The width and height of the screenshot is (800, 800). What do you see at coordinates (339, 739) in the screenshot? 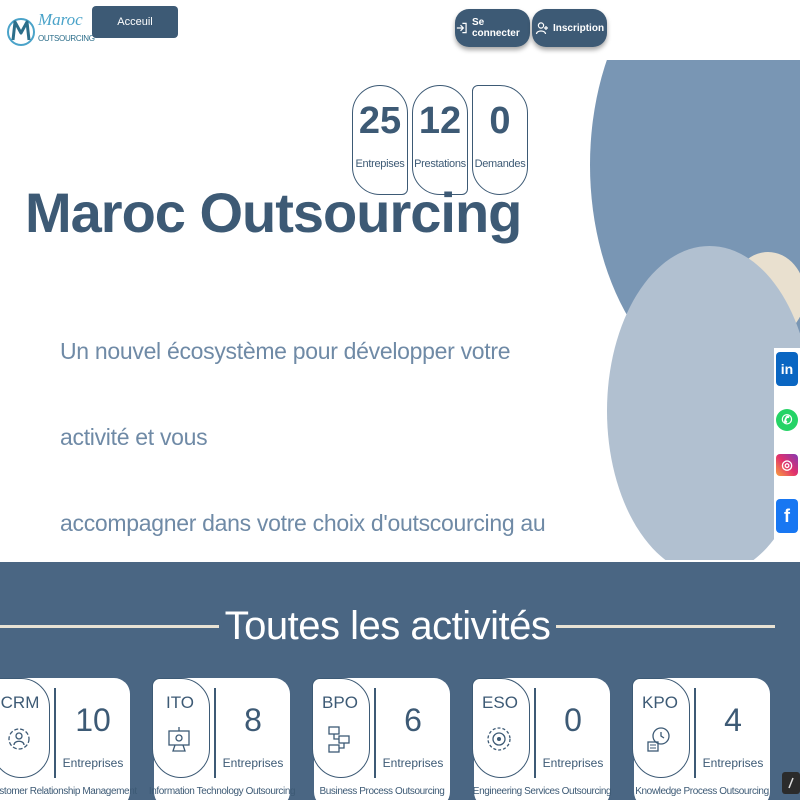
I see `process-icon` at bounding box center [339, 739].